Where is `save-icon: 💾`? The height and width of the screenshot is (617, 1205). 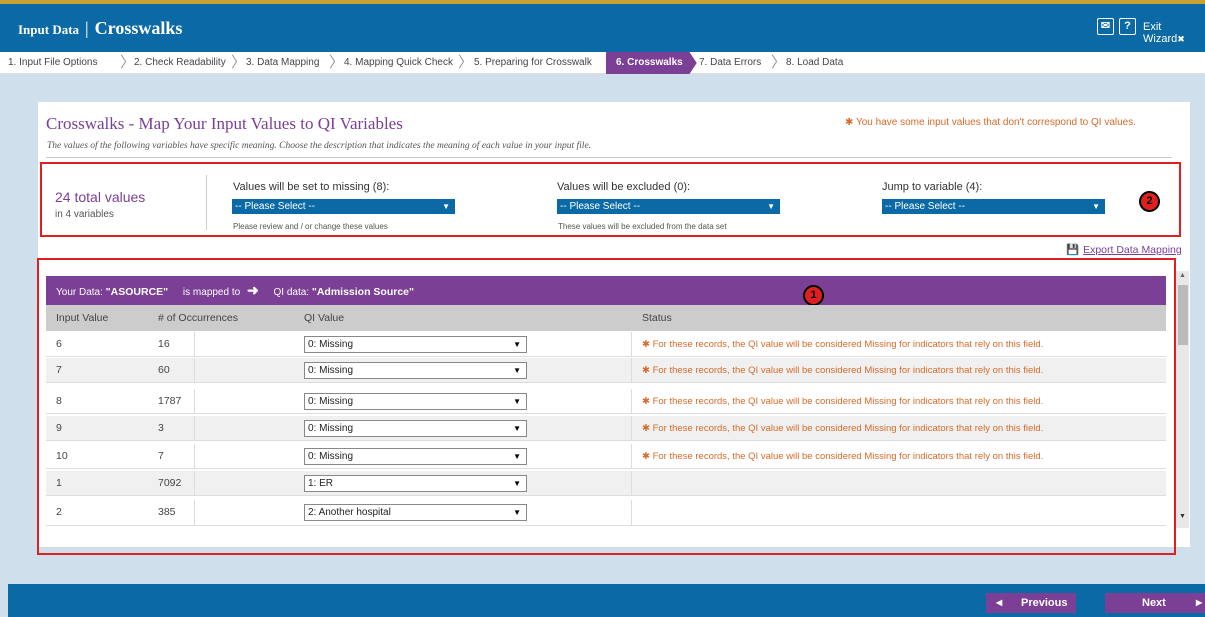 save-icon: 💾 is located at coordinates (1073, 250).